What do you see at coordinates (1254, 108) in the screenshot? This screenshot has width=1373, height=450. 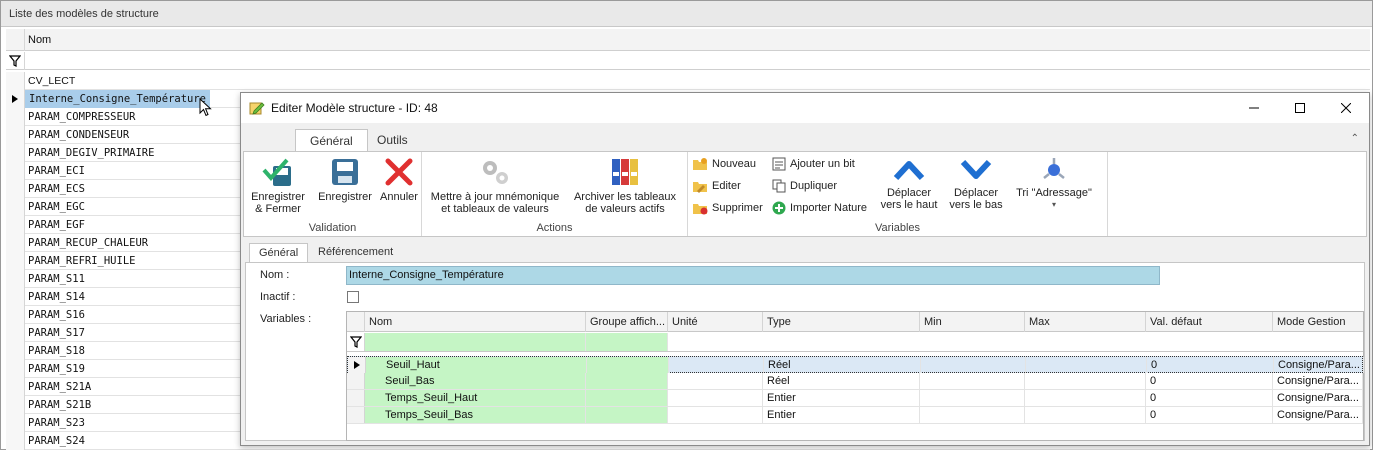 I see `minimize-button` at bounding box center [1254, 108].